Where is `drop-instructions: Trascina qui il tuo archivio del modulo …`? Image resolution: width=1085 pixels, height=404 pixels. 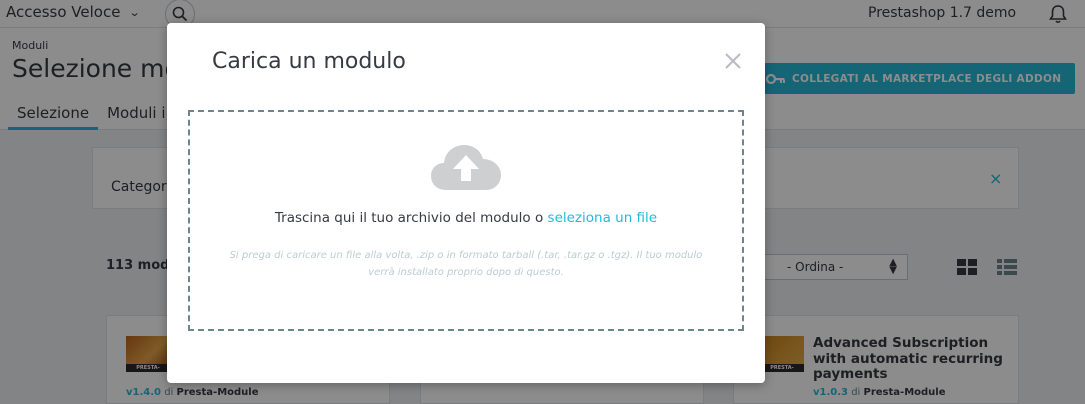 drop-instructions: Trascina qui il tuo archivio del modulo … is located at coordinates (466, 218).